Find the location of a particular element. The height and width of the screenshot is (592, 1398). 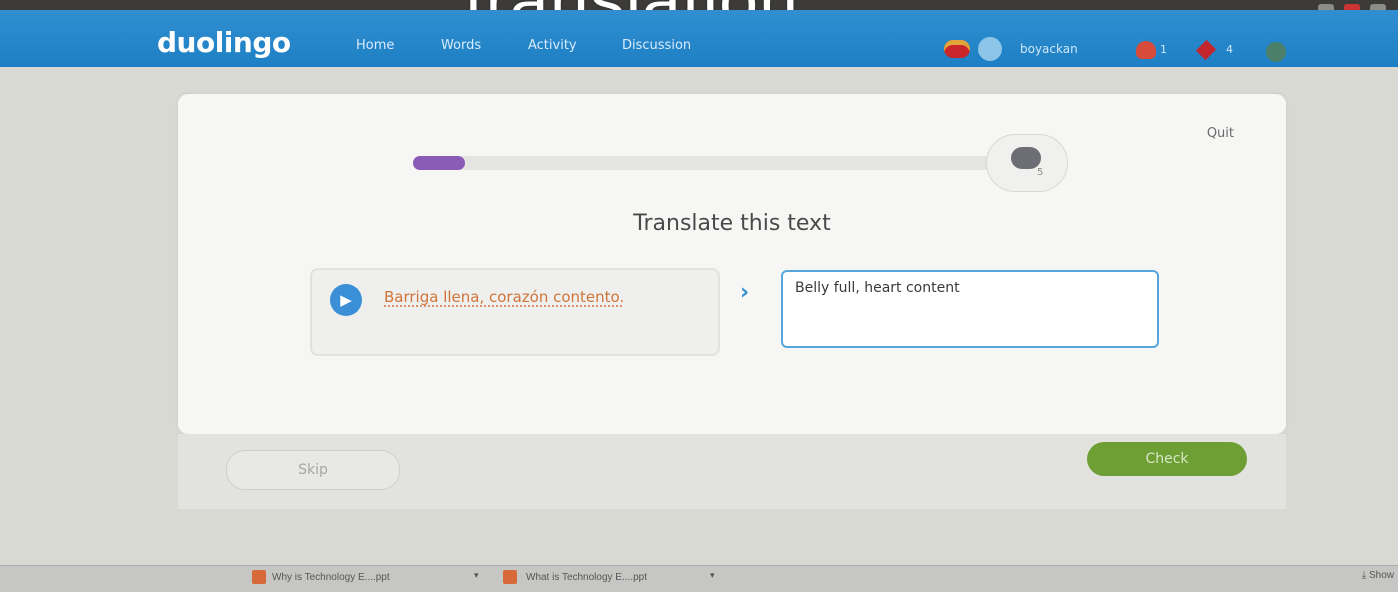

lesson-footer: Skip Check is located at coordinates (732, 471).